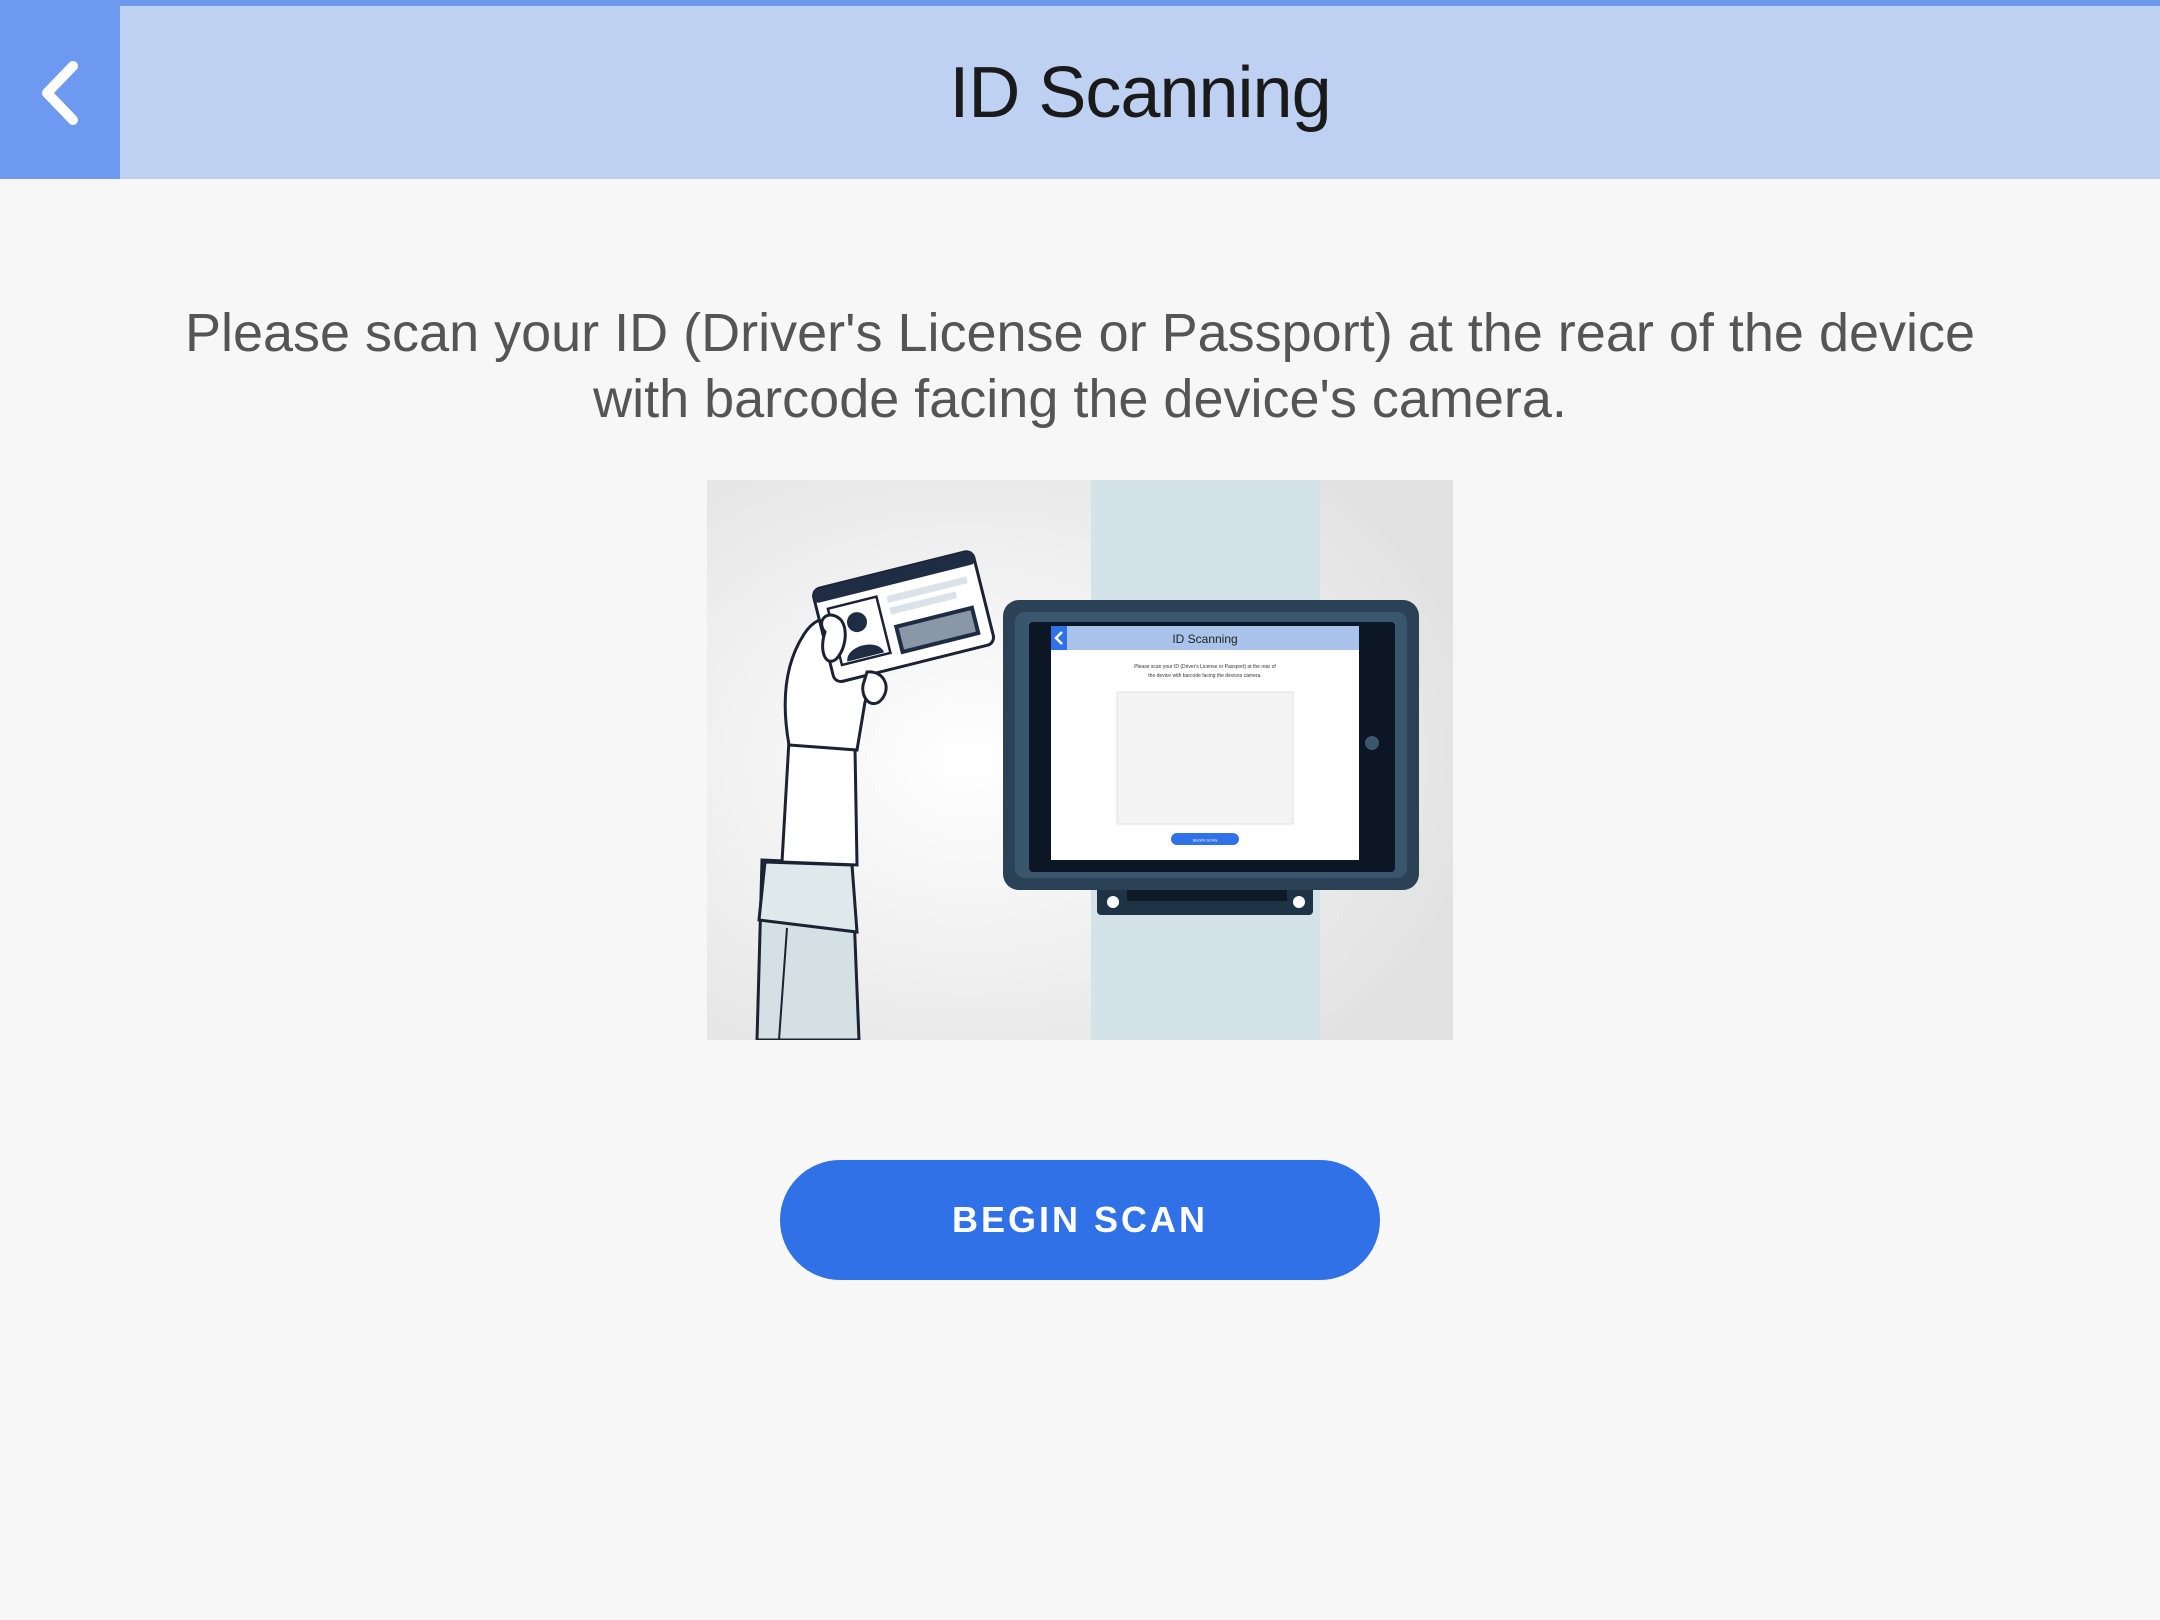 This screenshot has height=1620, width=2160. Describe the element at coordinates (1140, 92) in the screenshot. I see `page-title: ID Scanning` at that location.